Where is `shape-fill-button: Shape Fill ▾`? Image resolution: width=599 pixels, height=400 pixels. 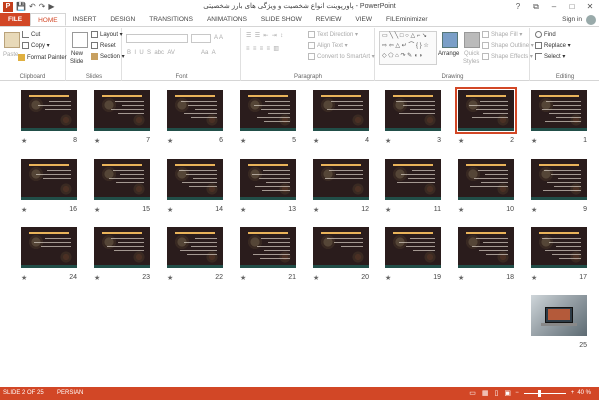
shape-fill-button: Shape Fill ▾ is located at coordinates (502, 35).